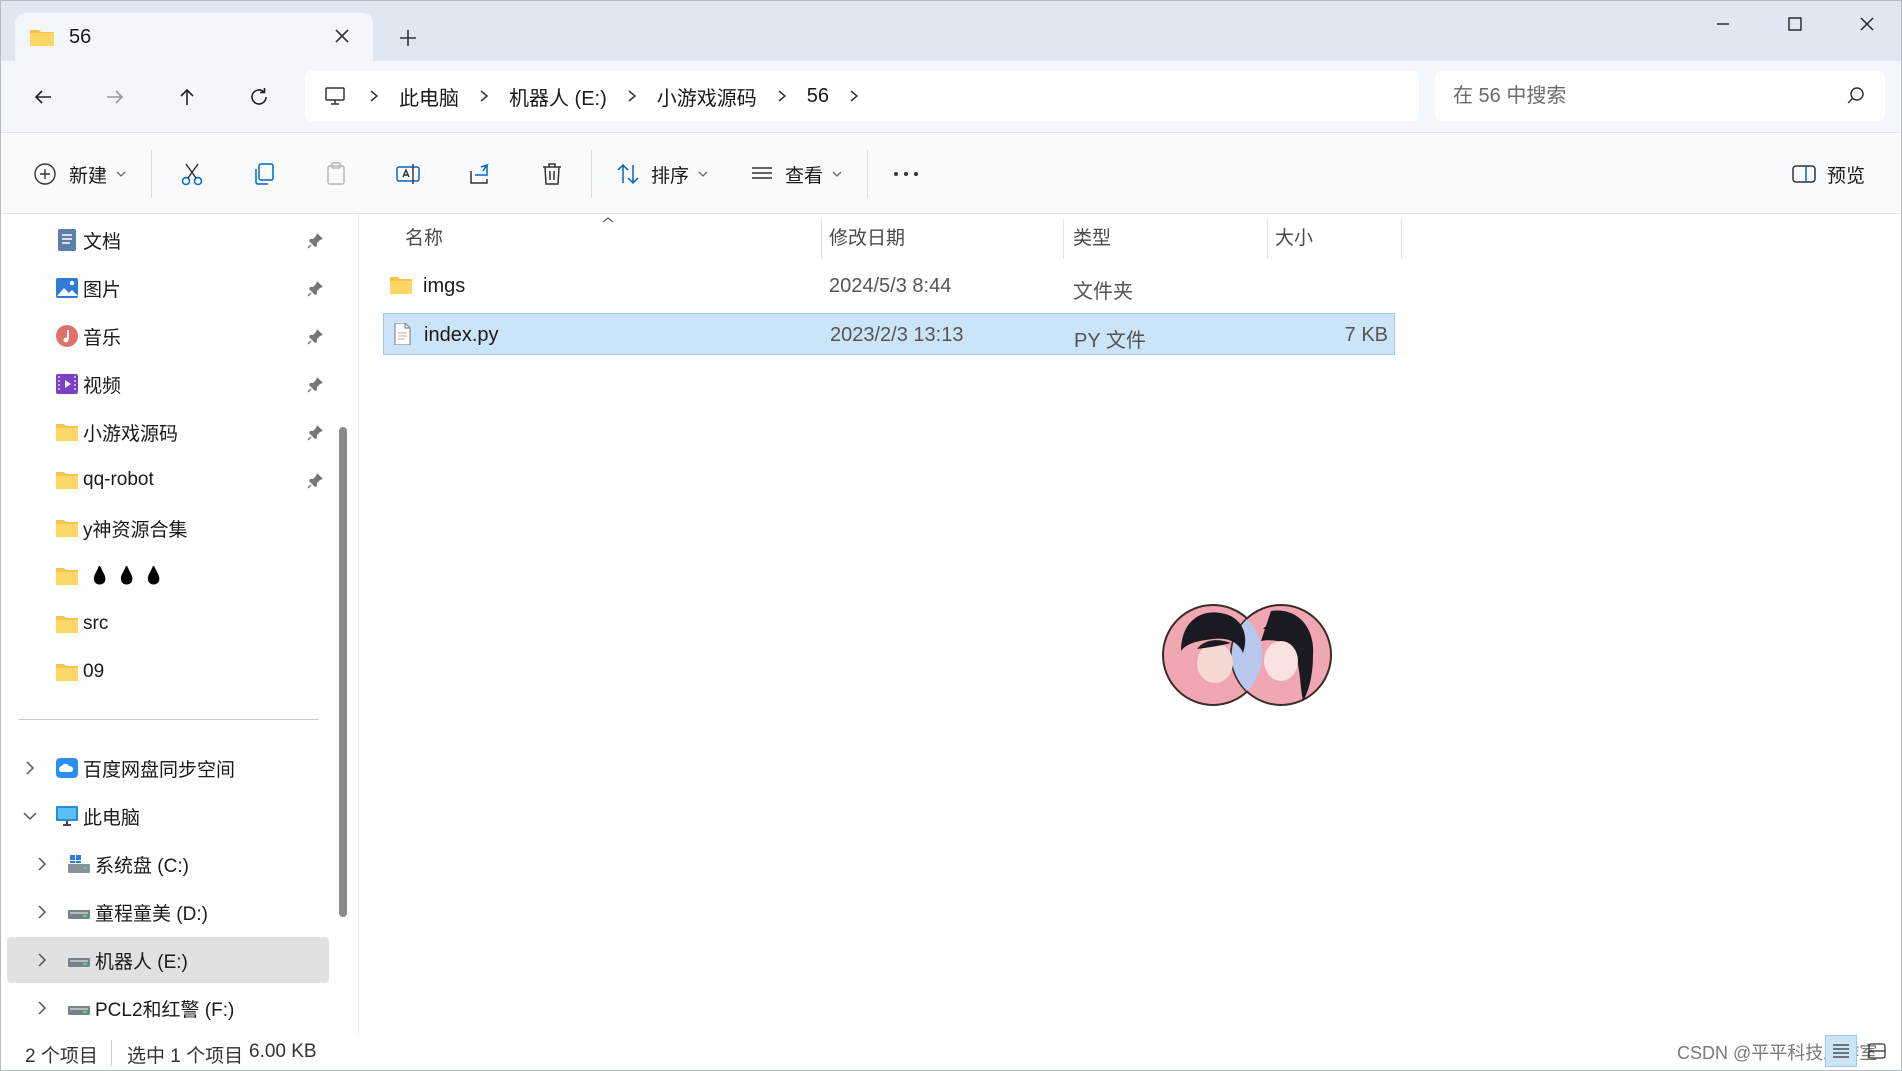 The width and height of the screenshot is (1902, 1071). What do you see at coordinates (336, 174) in the screenshot?
I see `paste-button` at bounding box center [336, 174].